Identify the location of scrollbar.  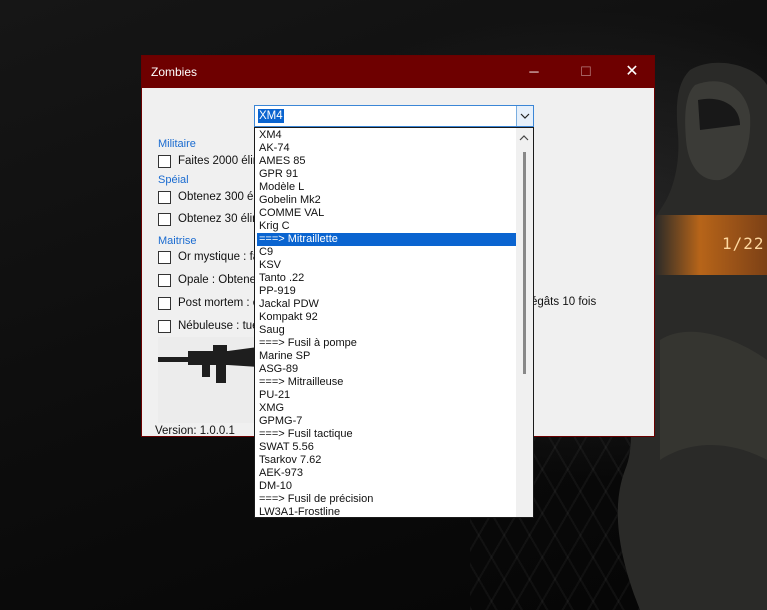
(524, 322).